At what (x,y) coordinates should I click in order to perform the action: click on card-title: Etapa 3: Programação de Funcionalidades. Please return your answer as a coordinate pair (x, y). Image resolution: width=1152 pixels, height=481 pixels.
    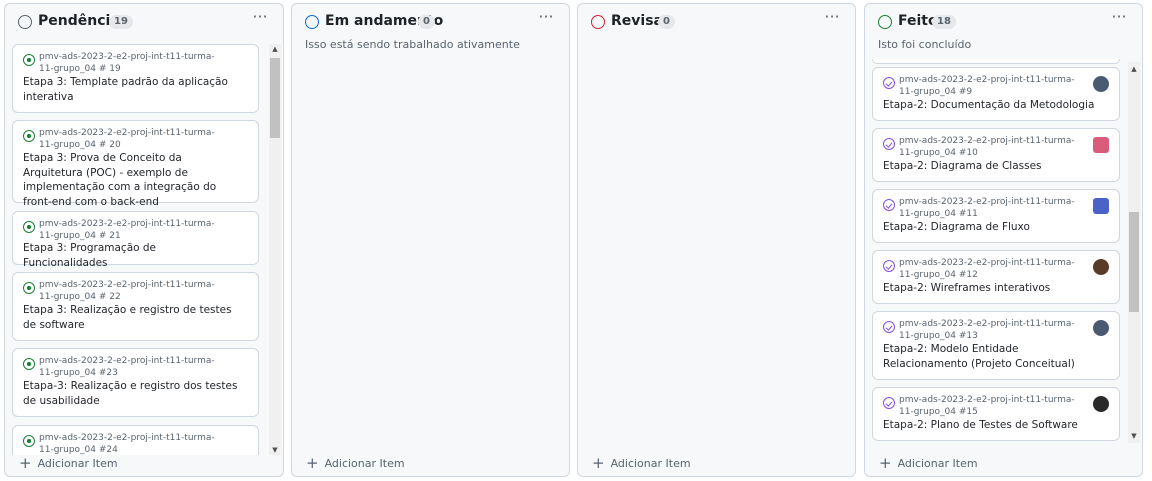
    Looking at the image, I should click on (133, 255).